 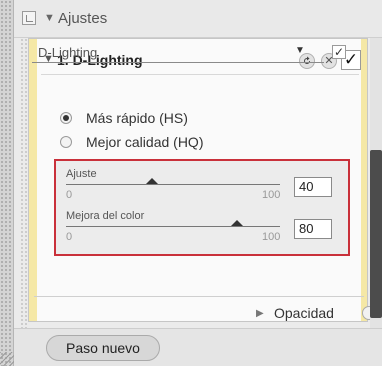 What do you see at coordinates (33, 180) in the screenshot?
I see `panel-accent-left` at bounding box center [33, 180].